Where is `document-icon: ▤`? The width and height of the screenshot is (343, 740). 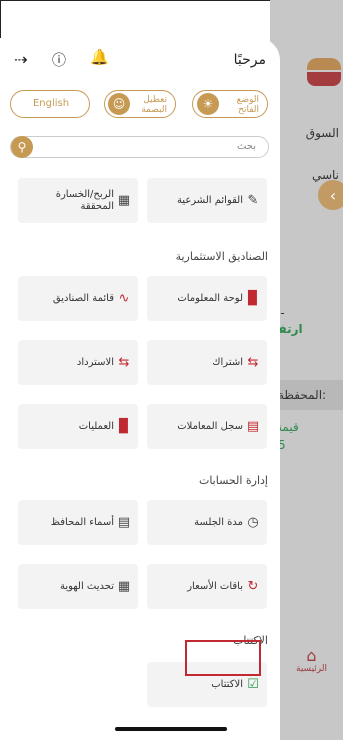 document-icon: ▤ is located at coordinates (124, 522).